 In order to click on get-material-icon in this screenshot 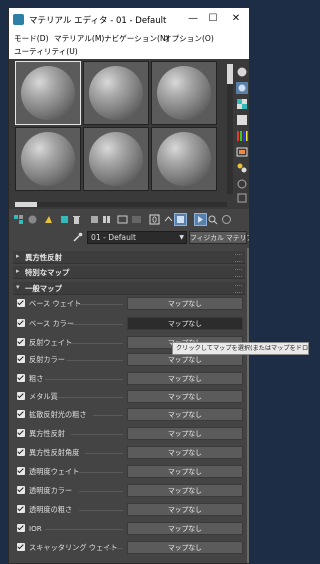, I will do `click(18, 219)`.